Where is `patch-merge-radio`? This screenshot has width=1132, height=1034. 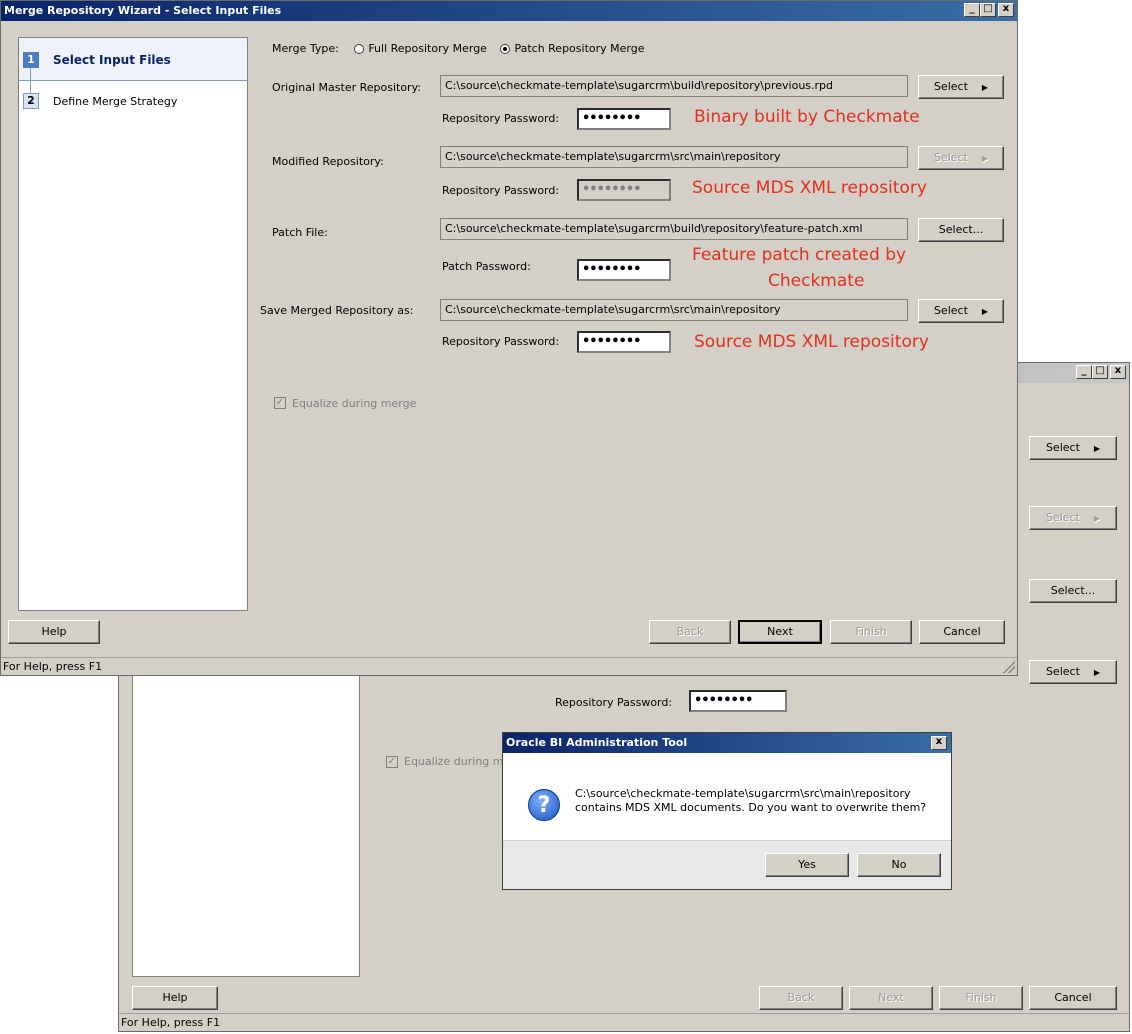
patch-merge-radio is located at coordinates (505, 49).